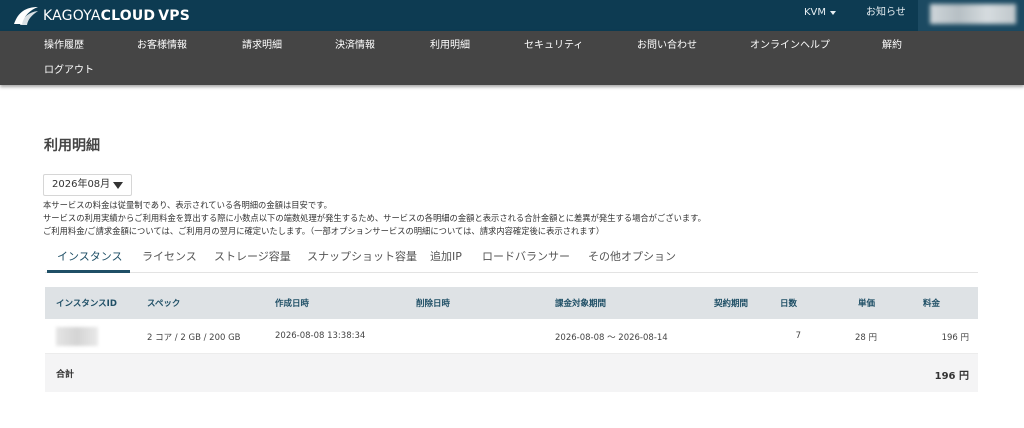 The image size is (1024, 428). What do you see at coordinates (362, 256) in the screenshot?
I see `tab-snapshot-capacity: スナップショット容量` at bounding box center [362, 256].